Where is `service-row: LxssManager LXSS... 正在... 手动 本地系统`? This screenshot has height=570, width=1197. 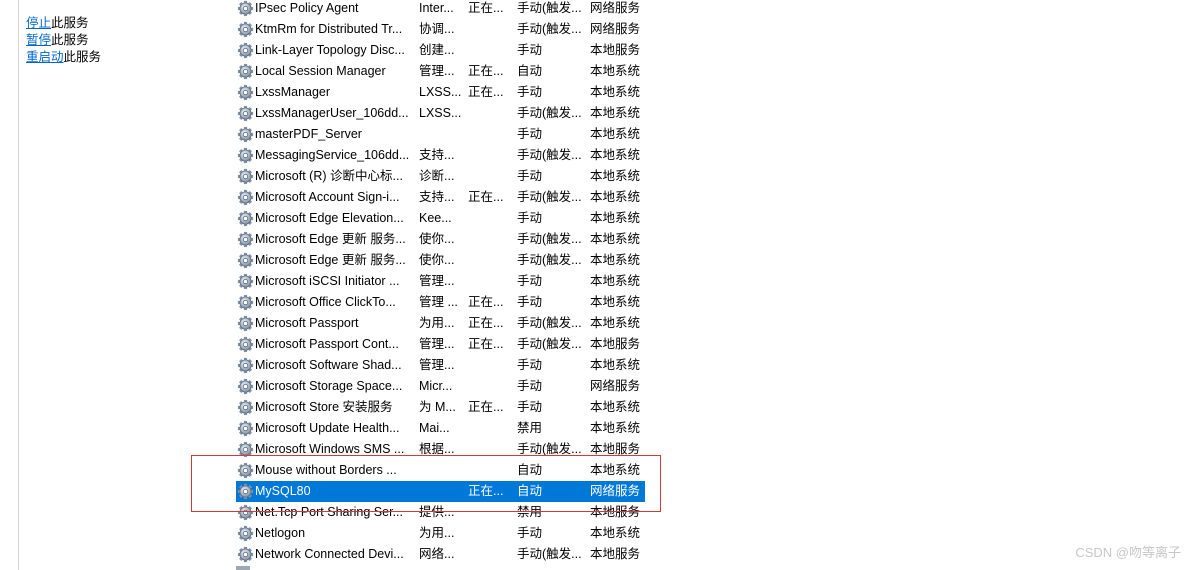 service-row: LxssManager LXSS... 正在... 手动 本地系统 is located at coordinates (446, 92).